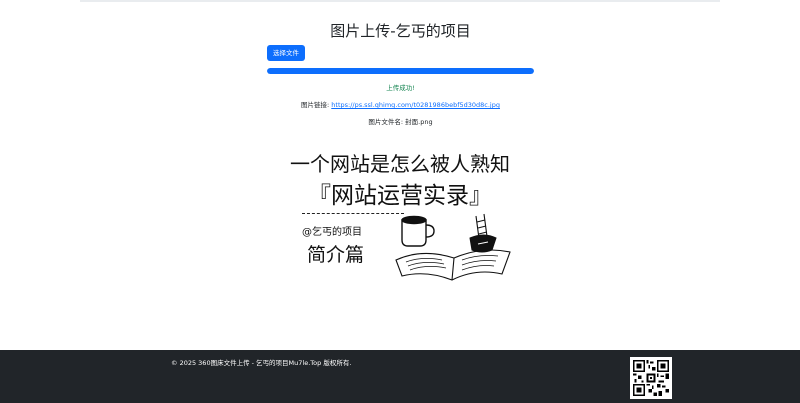 The image size is (800, 403). I want to click on qr-code-icon, so click(651, 378).